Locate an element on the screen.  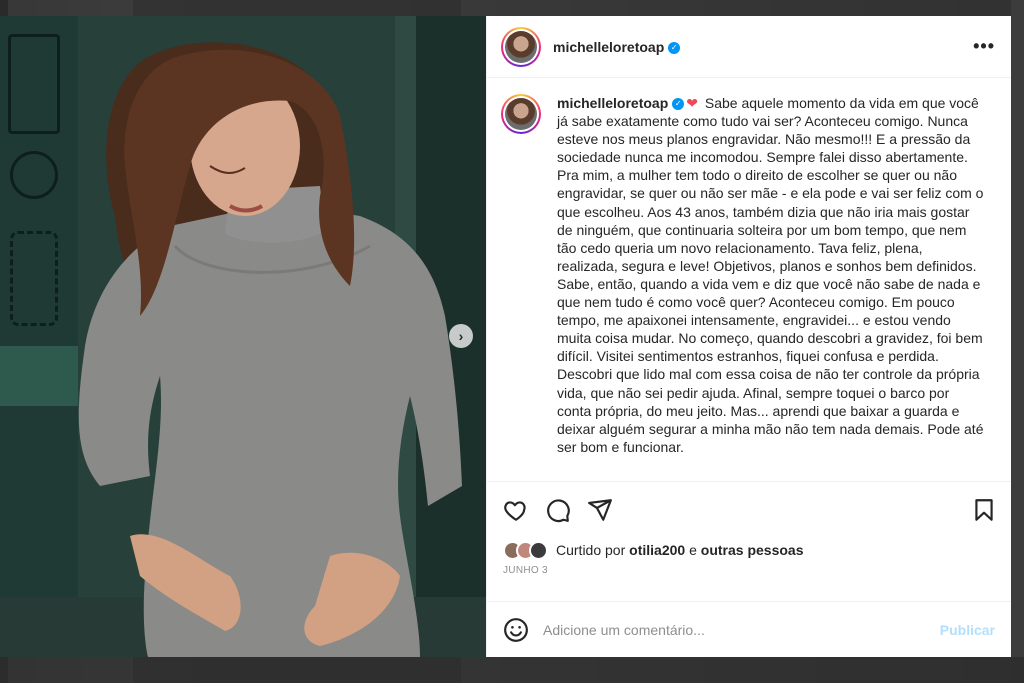
post-actions is located at coordinates (749, 509).